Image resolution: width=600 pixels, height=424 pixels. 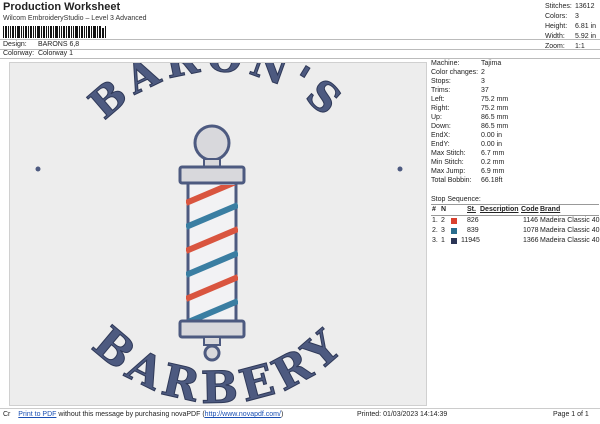 What do you see at coordinates (467, 135) in the screenshot?
I see `info-row: EndX: 0.00 in` at bounding box center [467, 135].